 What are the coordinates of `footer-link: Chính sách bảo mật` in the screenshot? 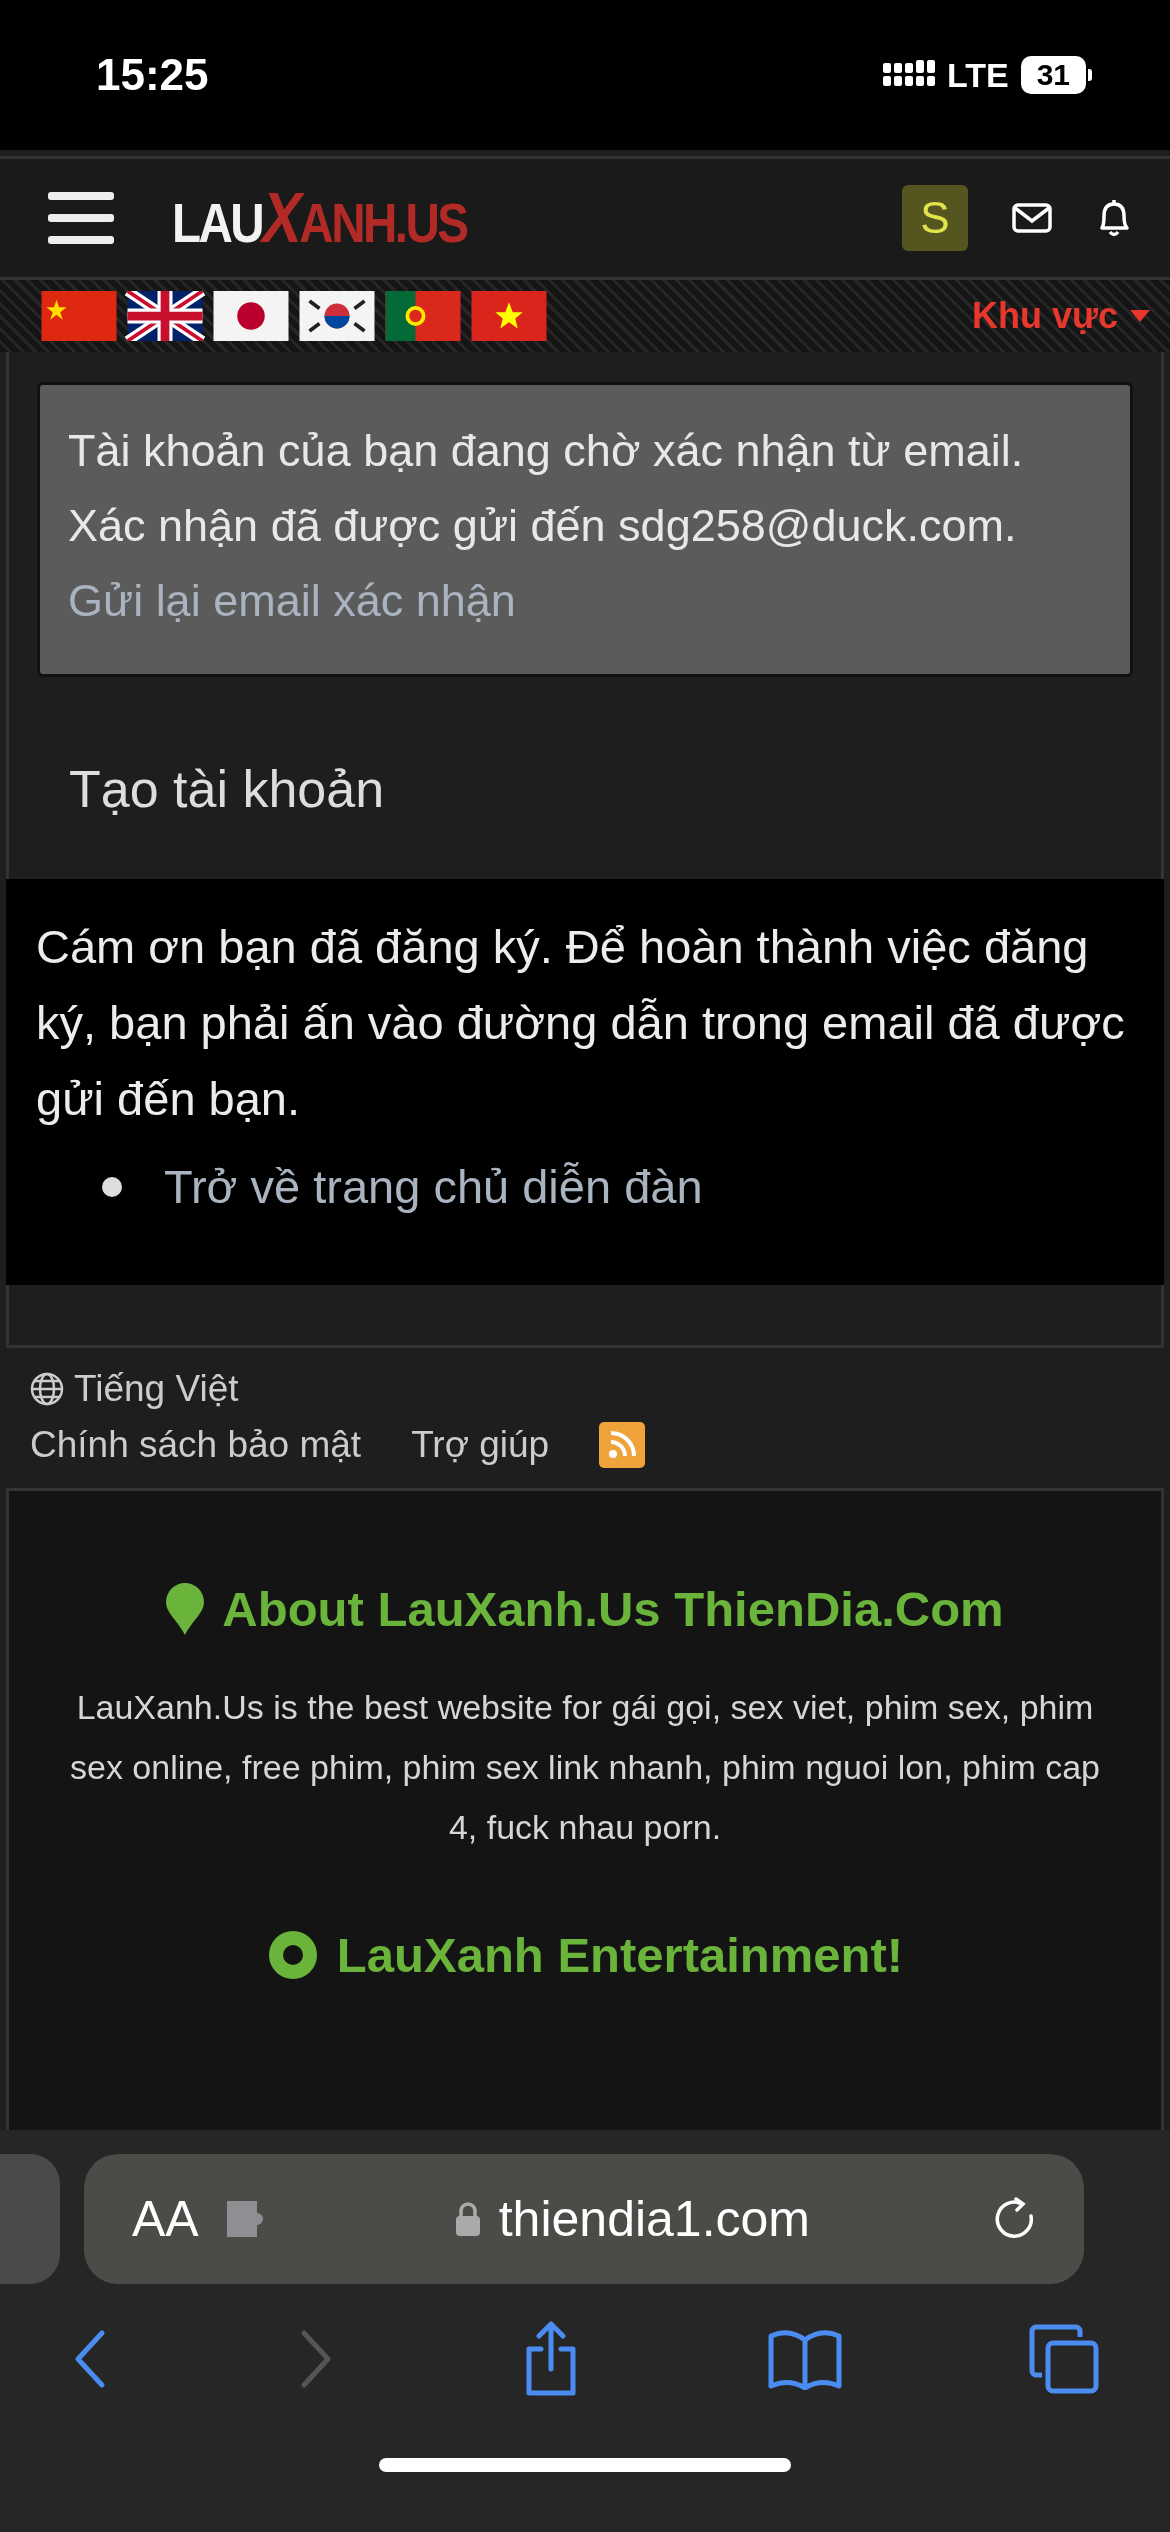 It's located at (196, 1445).